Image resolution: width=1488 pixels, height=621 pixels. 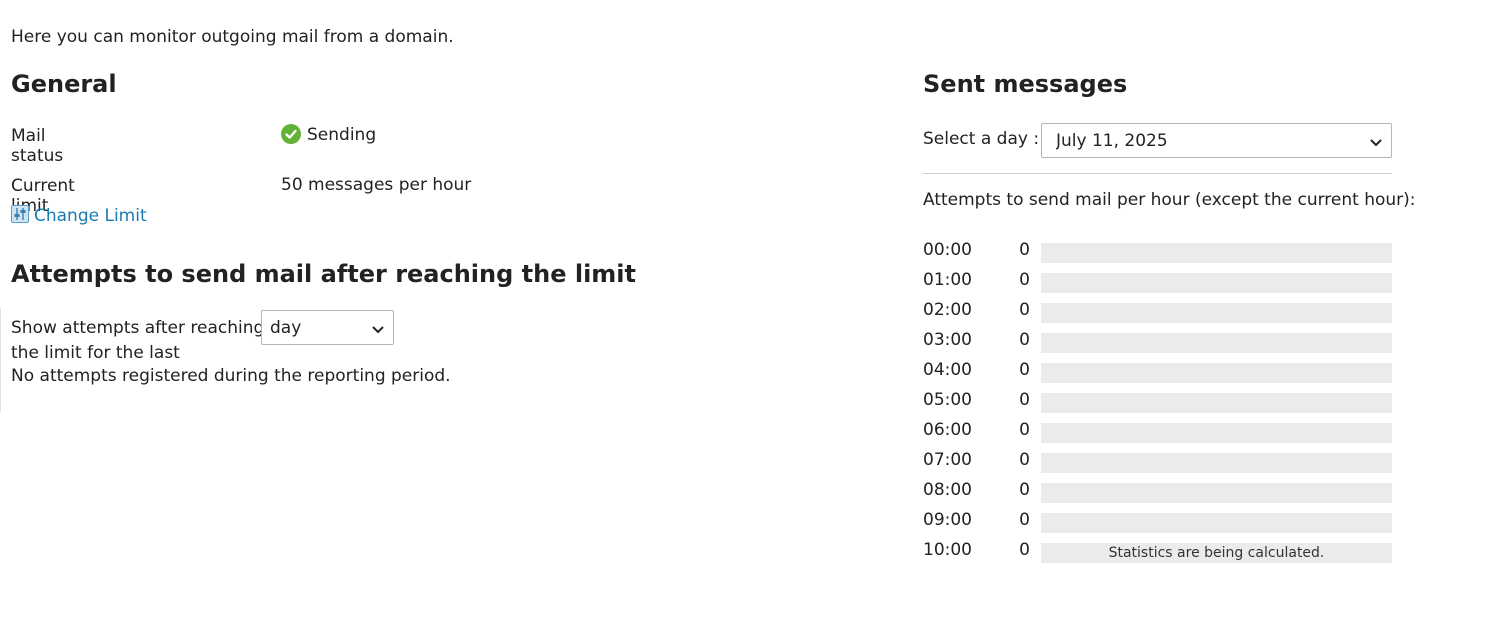 What do you see at coordinates (947, 250) in the screenshot?
I see `hour-label: 00:00` at bounding box center [947, 250].